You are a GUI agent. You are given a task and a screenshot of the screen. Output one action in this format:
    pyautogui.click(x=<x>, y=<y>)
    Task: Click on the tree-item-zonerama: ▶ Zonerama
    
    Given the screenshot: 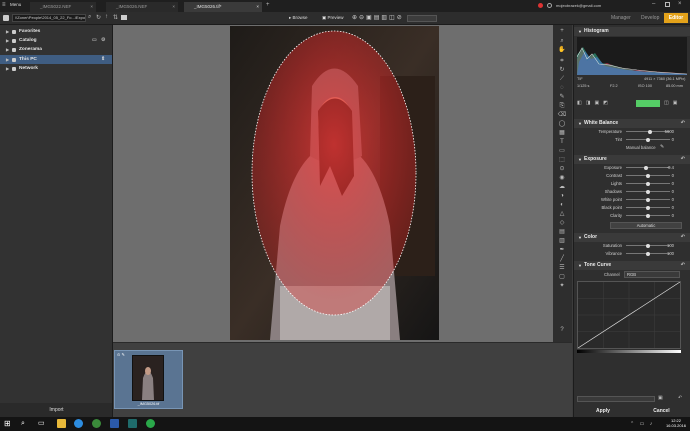 What is the action you would take?
    pyautogui.click(x=56, y=49)
    